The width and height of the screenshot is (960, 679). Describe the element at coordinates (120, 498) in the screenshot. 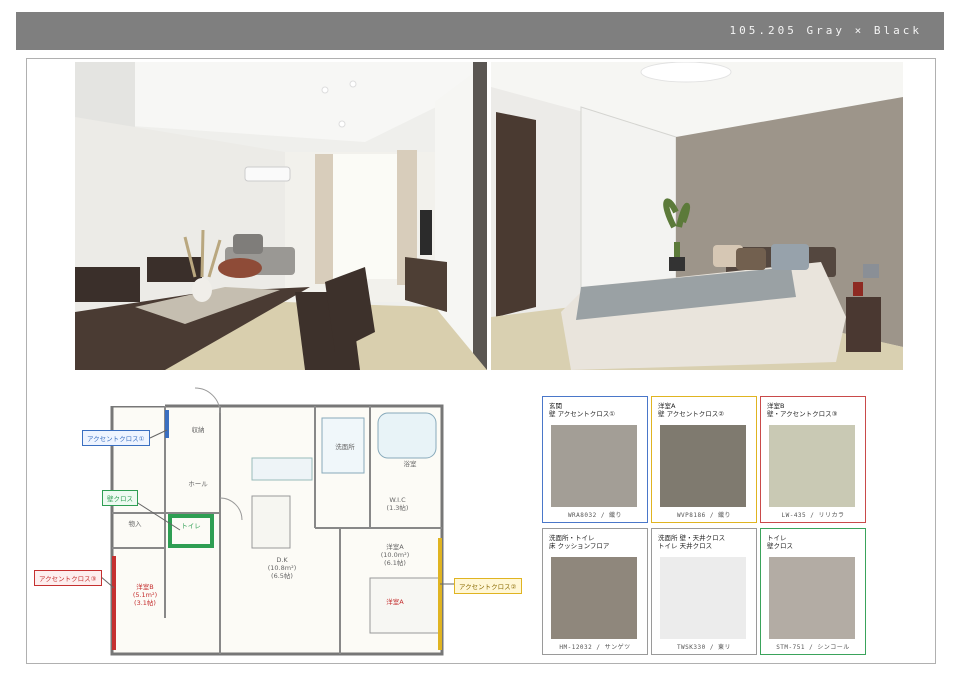

I see `callout-wall-cloth: 壁クロス` at that location.